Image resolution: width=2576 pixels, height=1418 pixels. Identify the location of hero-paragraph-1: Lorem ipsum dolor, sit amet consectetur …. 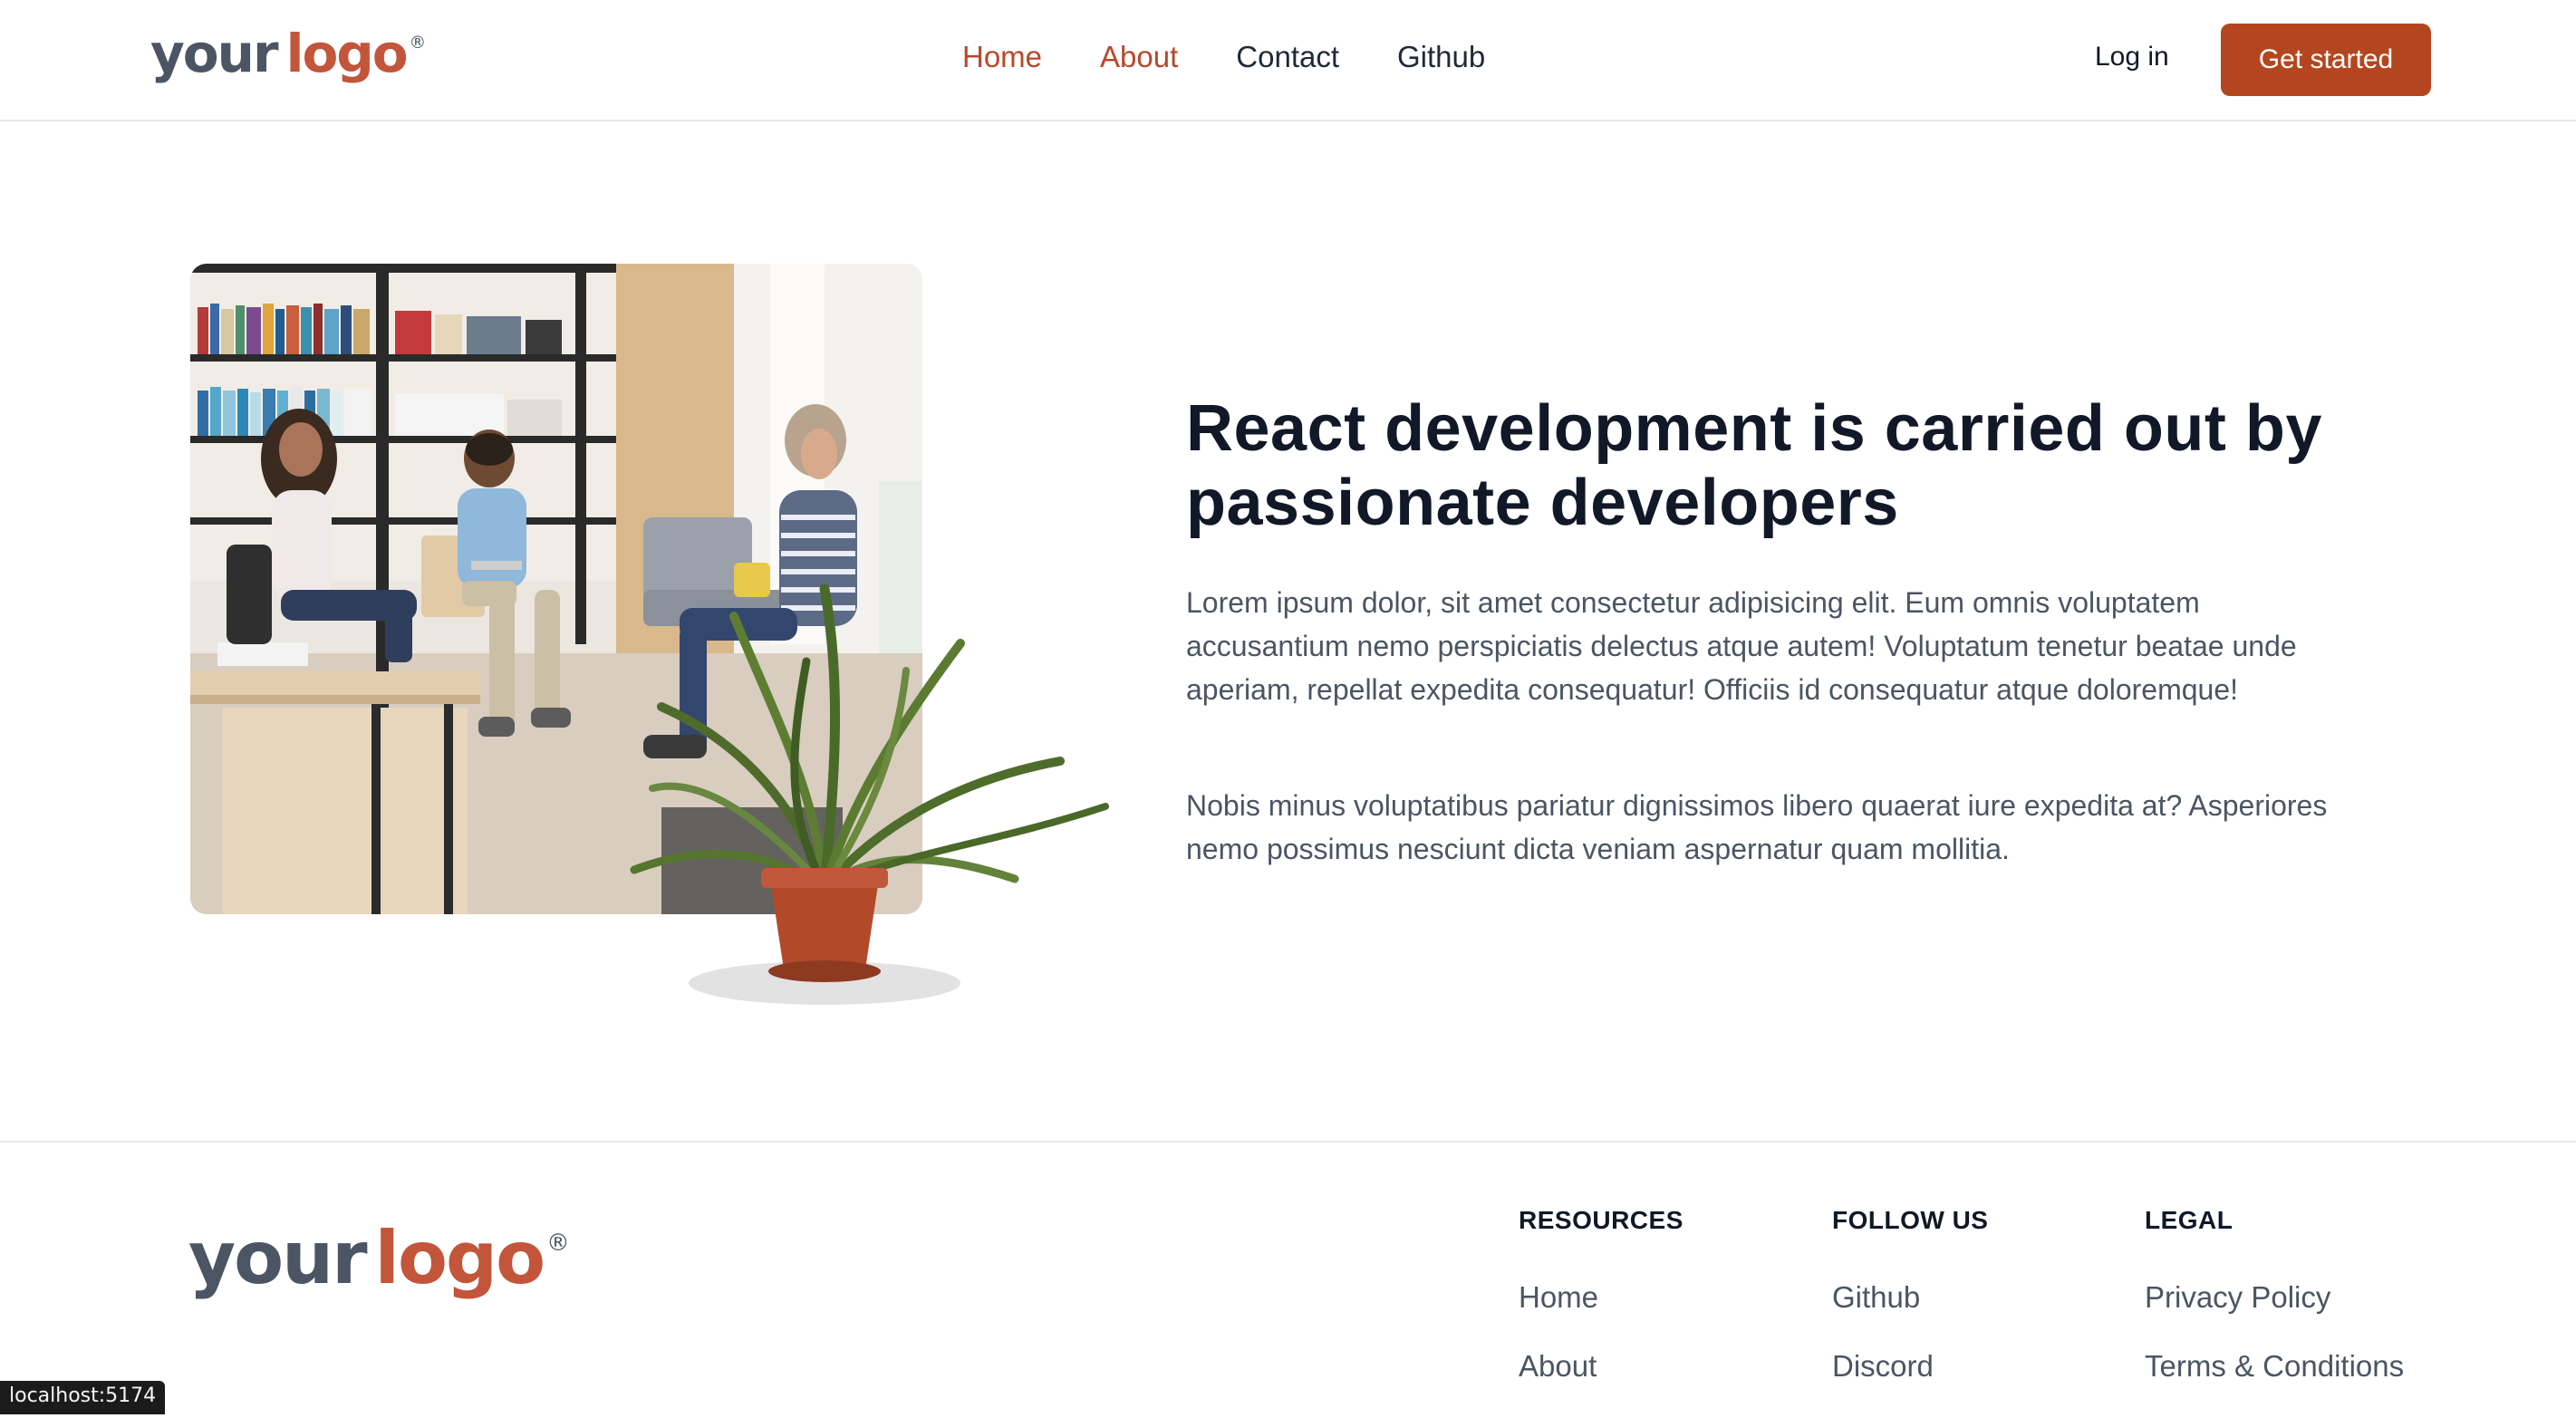
(1741, 646).